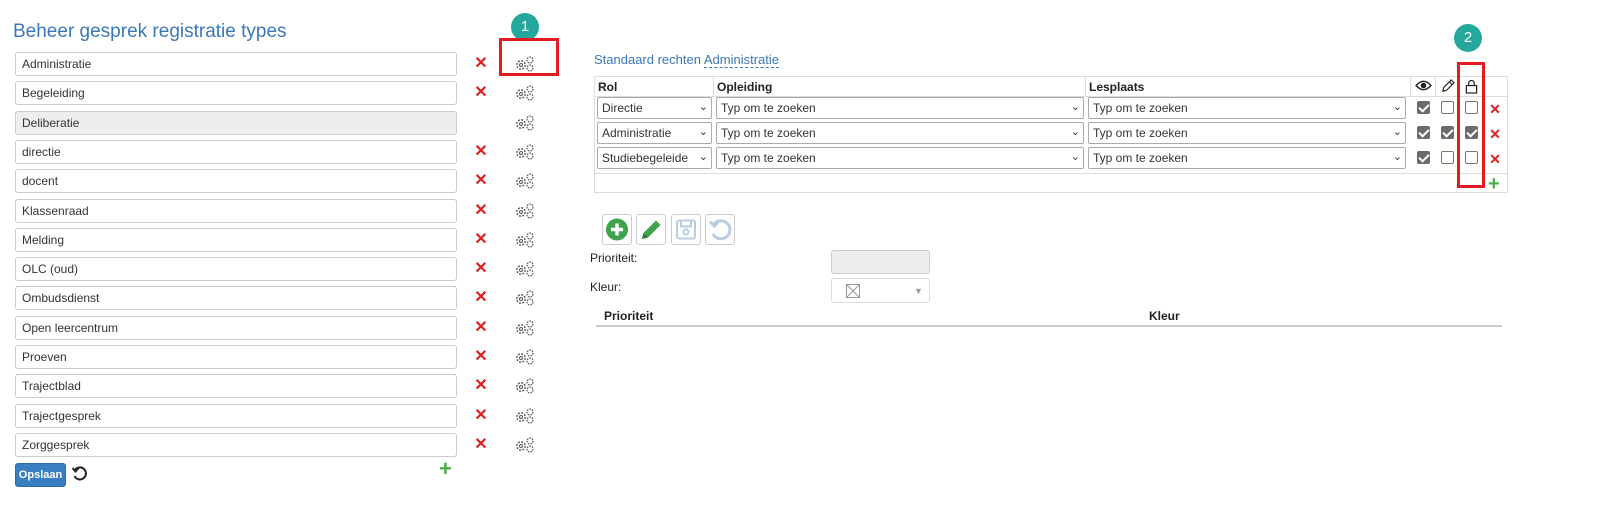  I want to click on type-name-input: Klassenraad, so click(236, 210).